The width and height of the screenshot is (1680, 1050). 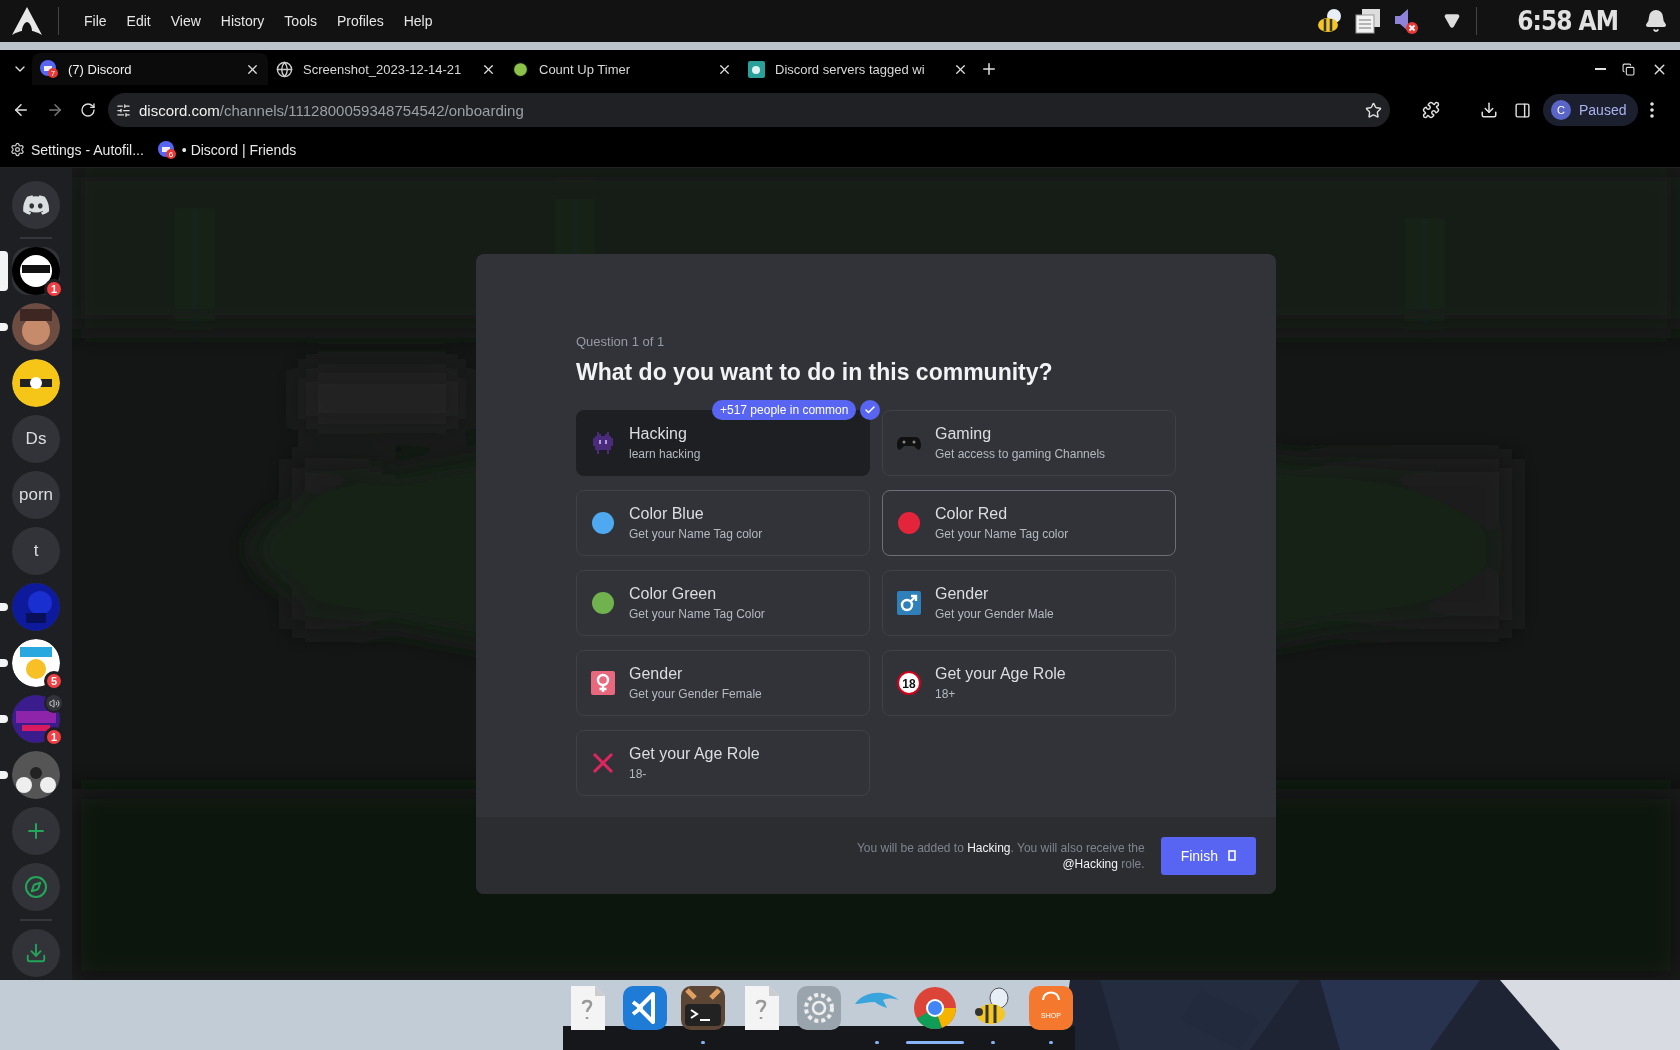 What do you see at coordinates (166, 149) in the screenshot?
I see `discord-favicon-icon: 6` at bounding box center [166, 149].